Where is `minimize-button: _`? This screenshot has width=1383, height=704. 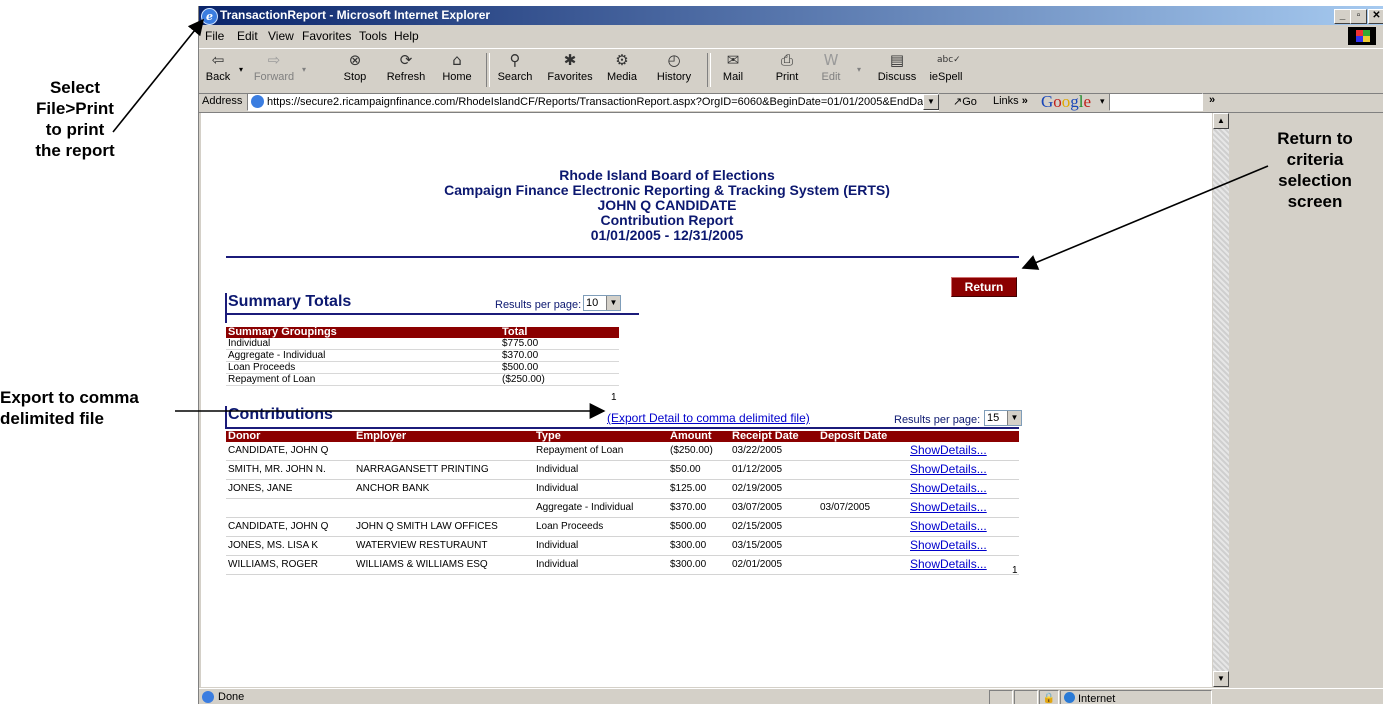 minimize-button: _ is located at coordinates (1342, 16).